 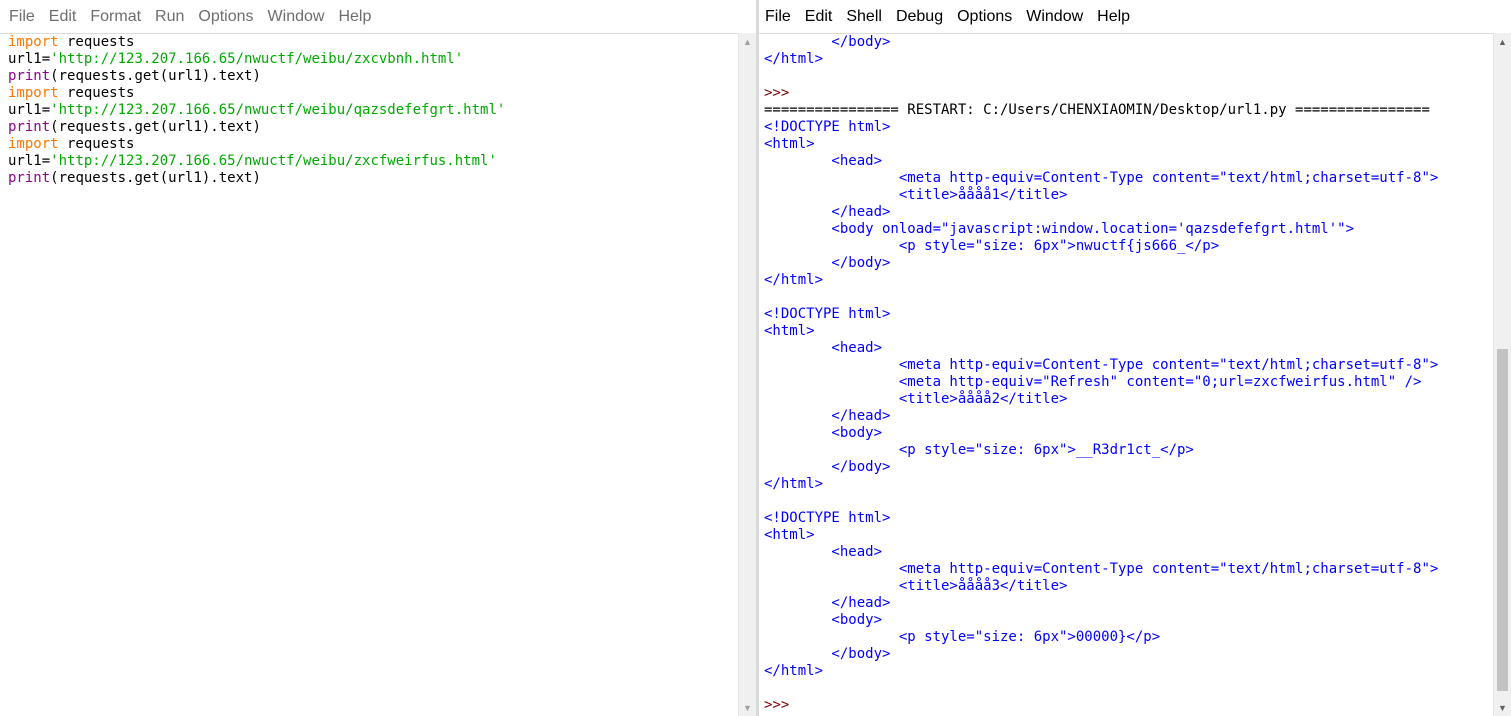 I want to click on editor-menubar: File Edit Format Run Options Window Help, so click(x=378, y=17).